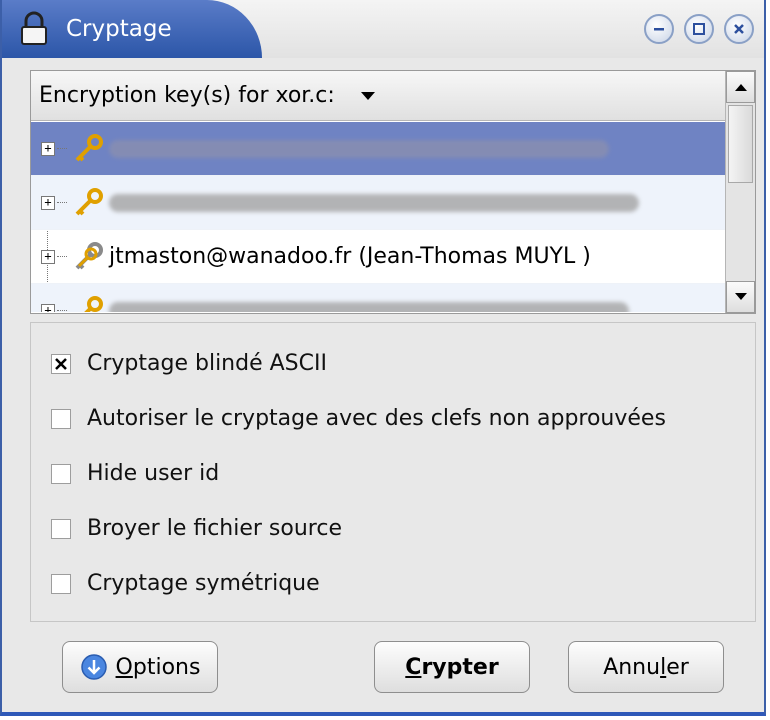  I want to click on cancel-button: Annuler, so click(646, 667).